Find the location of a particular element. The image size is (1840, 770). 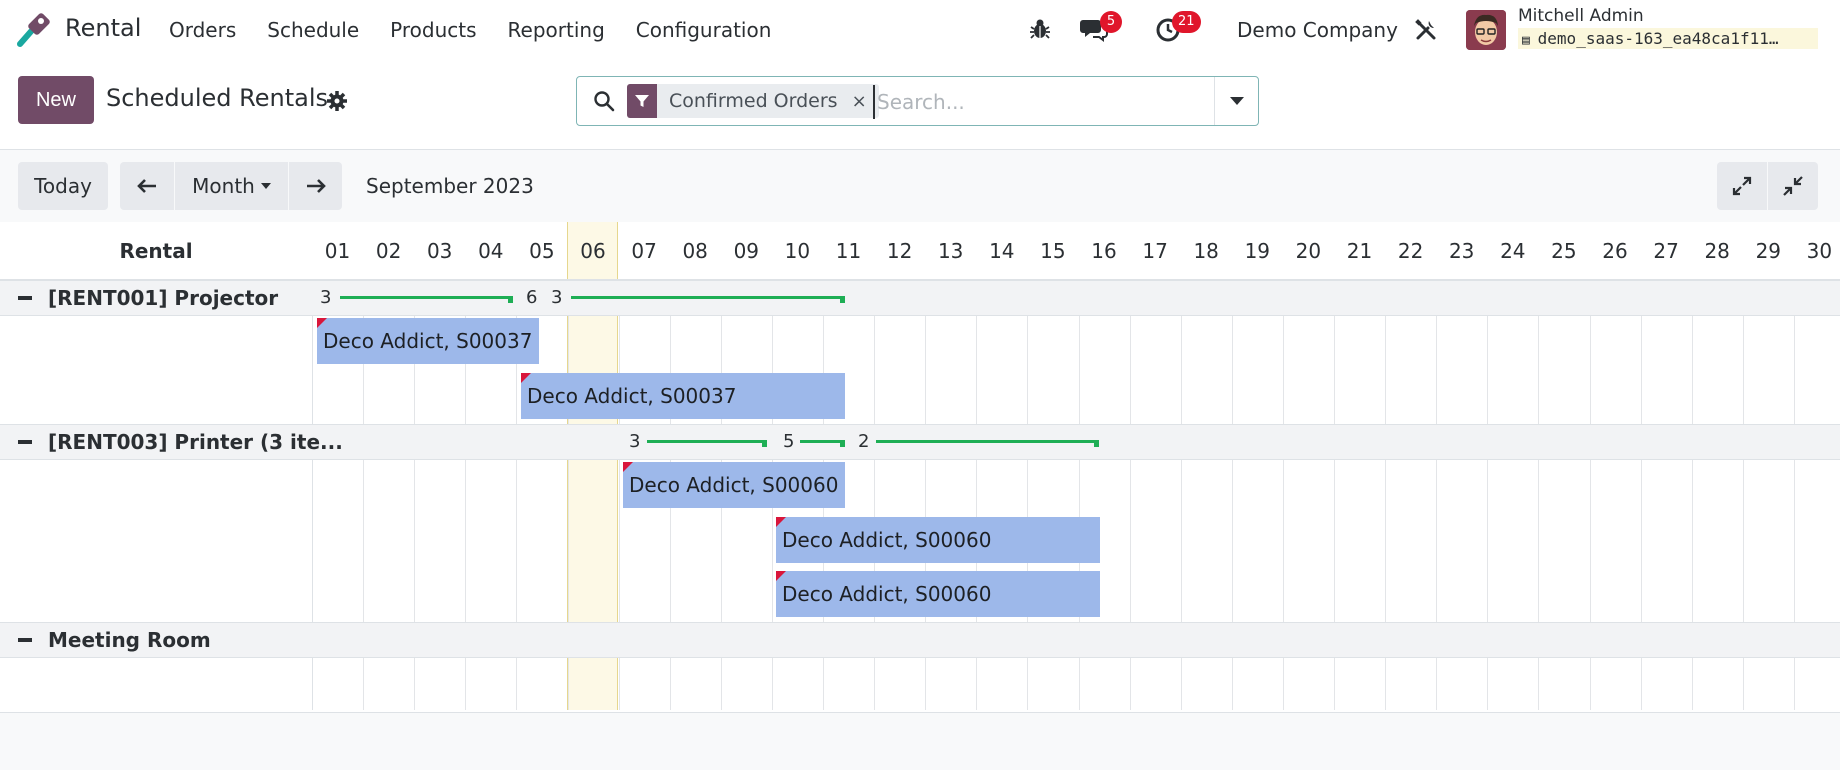

search-icon is located at coordinates (604, 101).